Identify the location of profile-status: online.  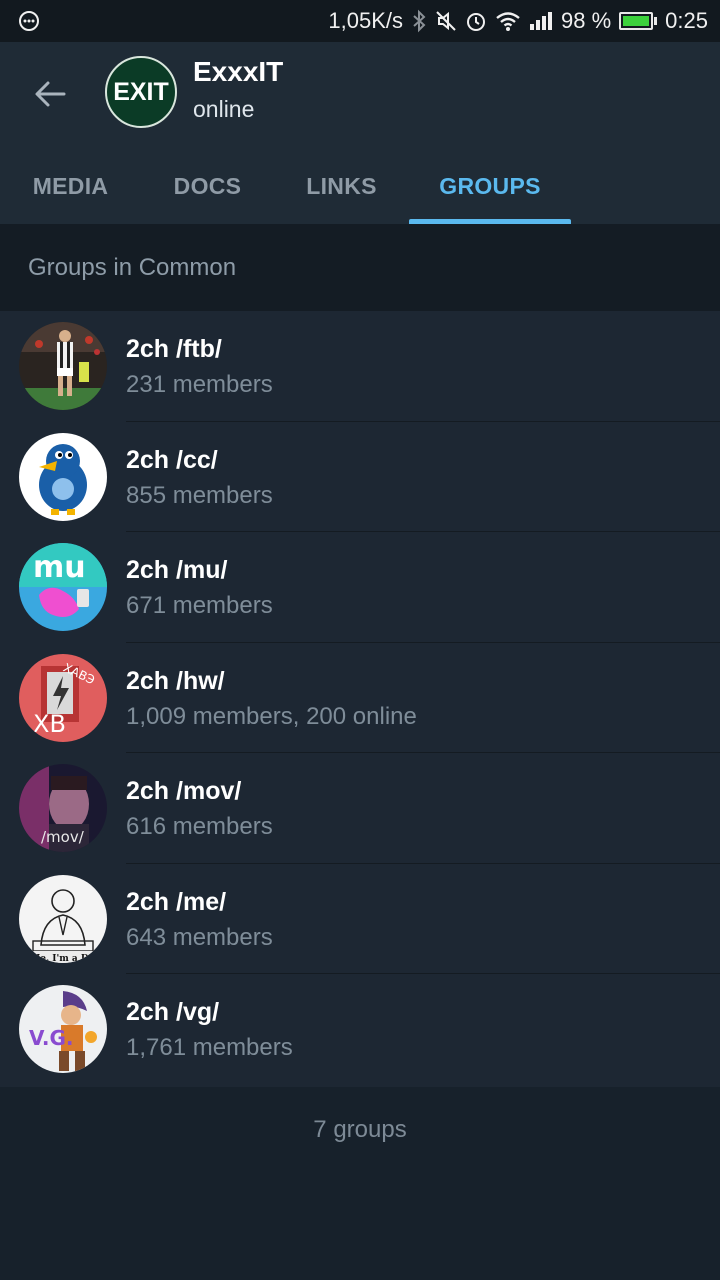
(224, 109).